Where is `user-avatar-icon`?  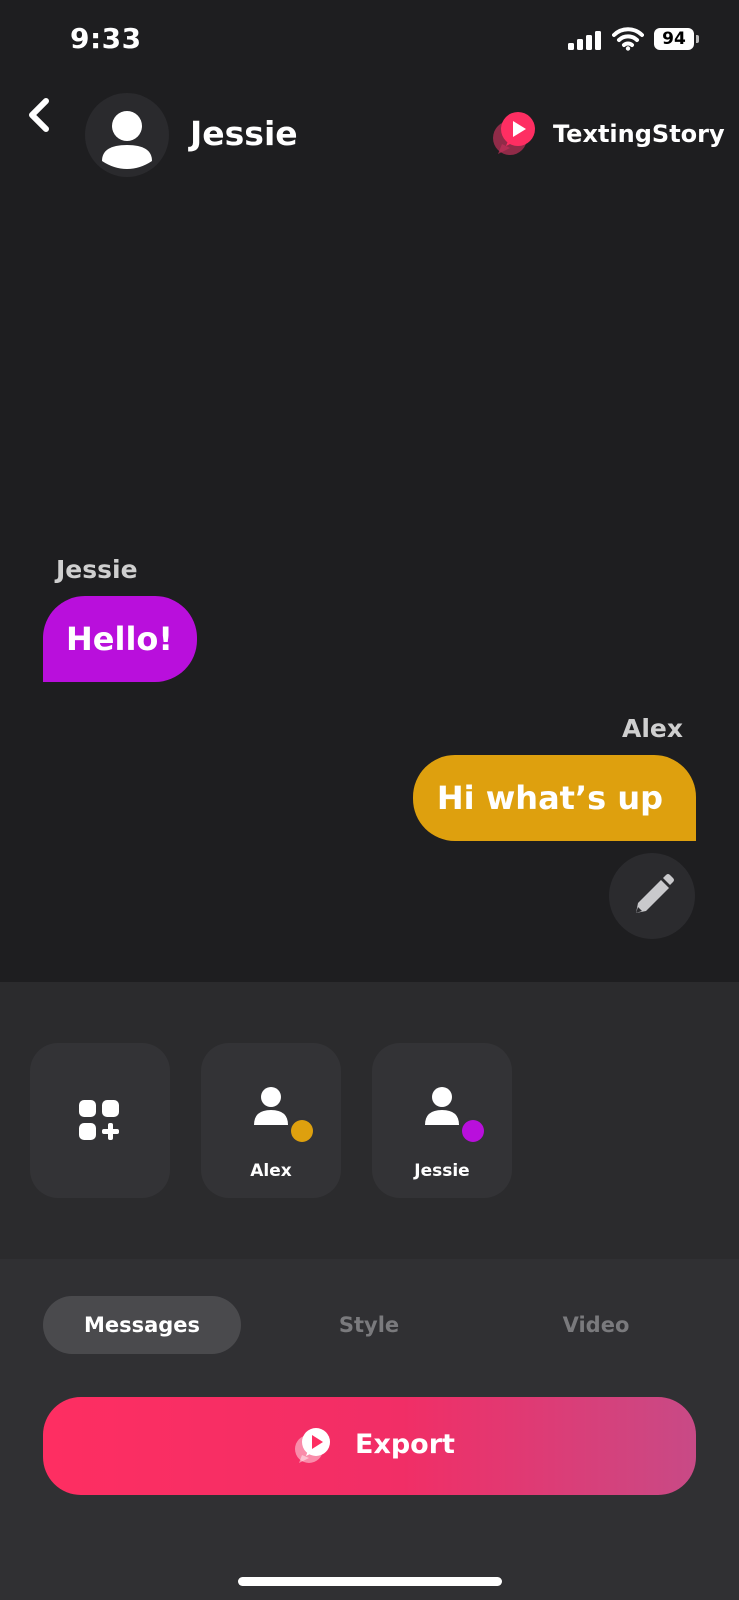 user-avatar-icon is located at coordinates (127, 140).